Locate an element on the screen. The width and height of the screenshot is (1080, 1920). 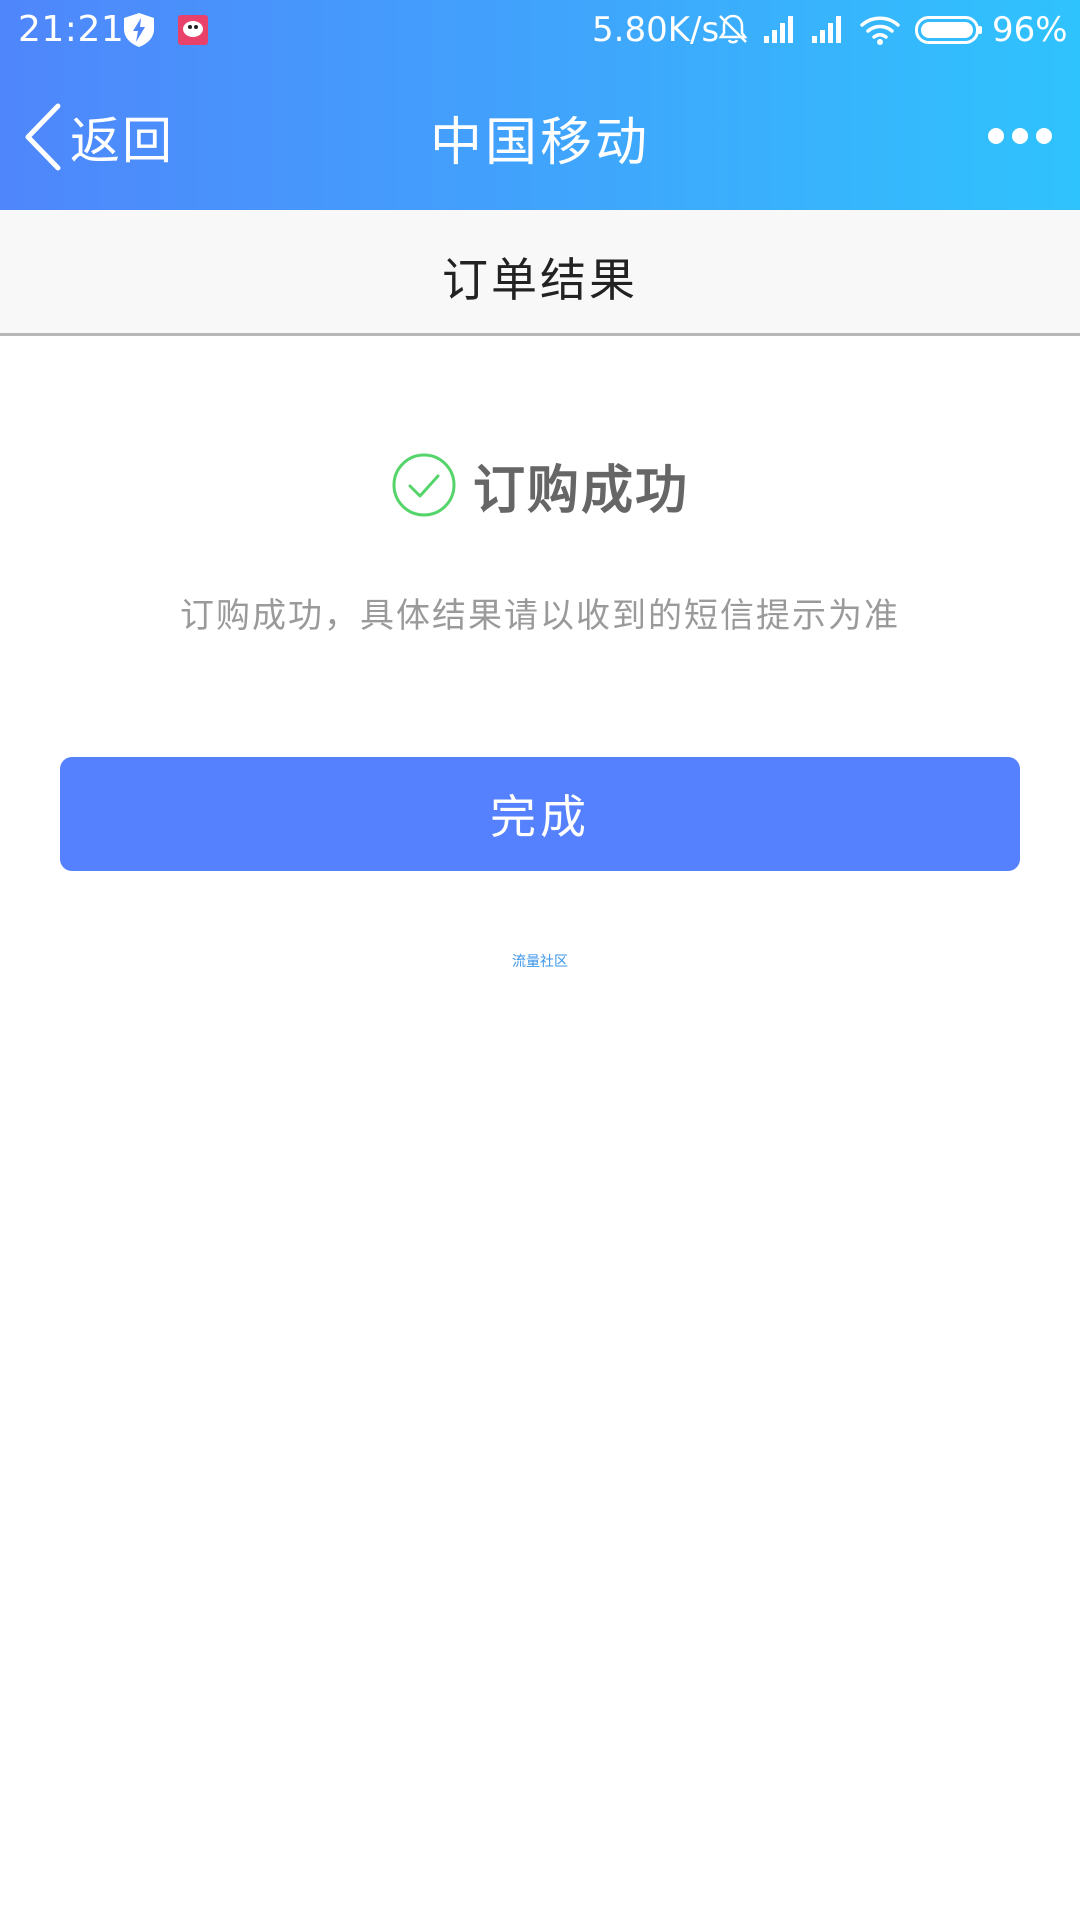
check-circle-icon is located at coordinates (424, 485).